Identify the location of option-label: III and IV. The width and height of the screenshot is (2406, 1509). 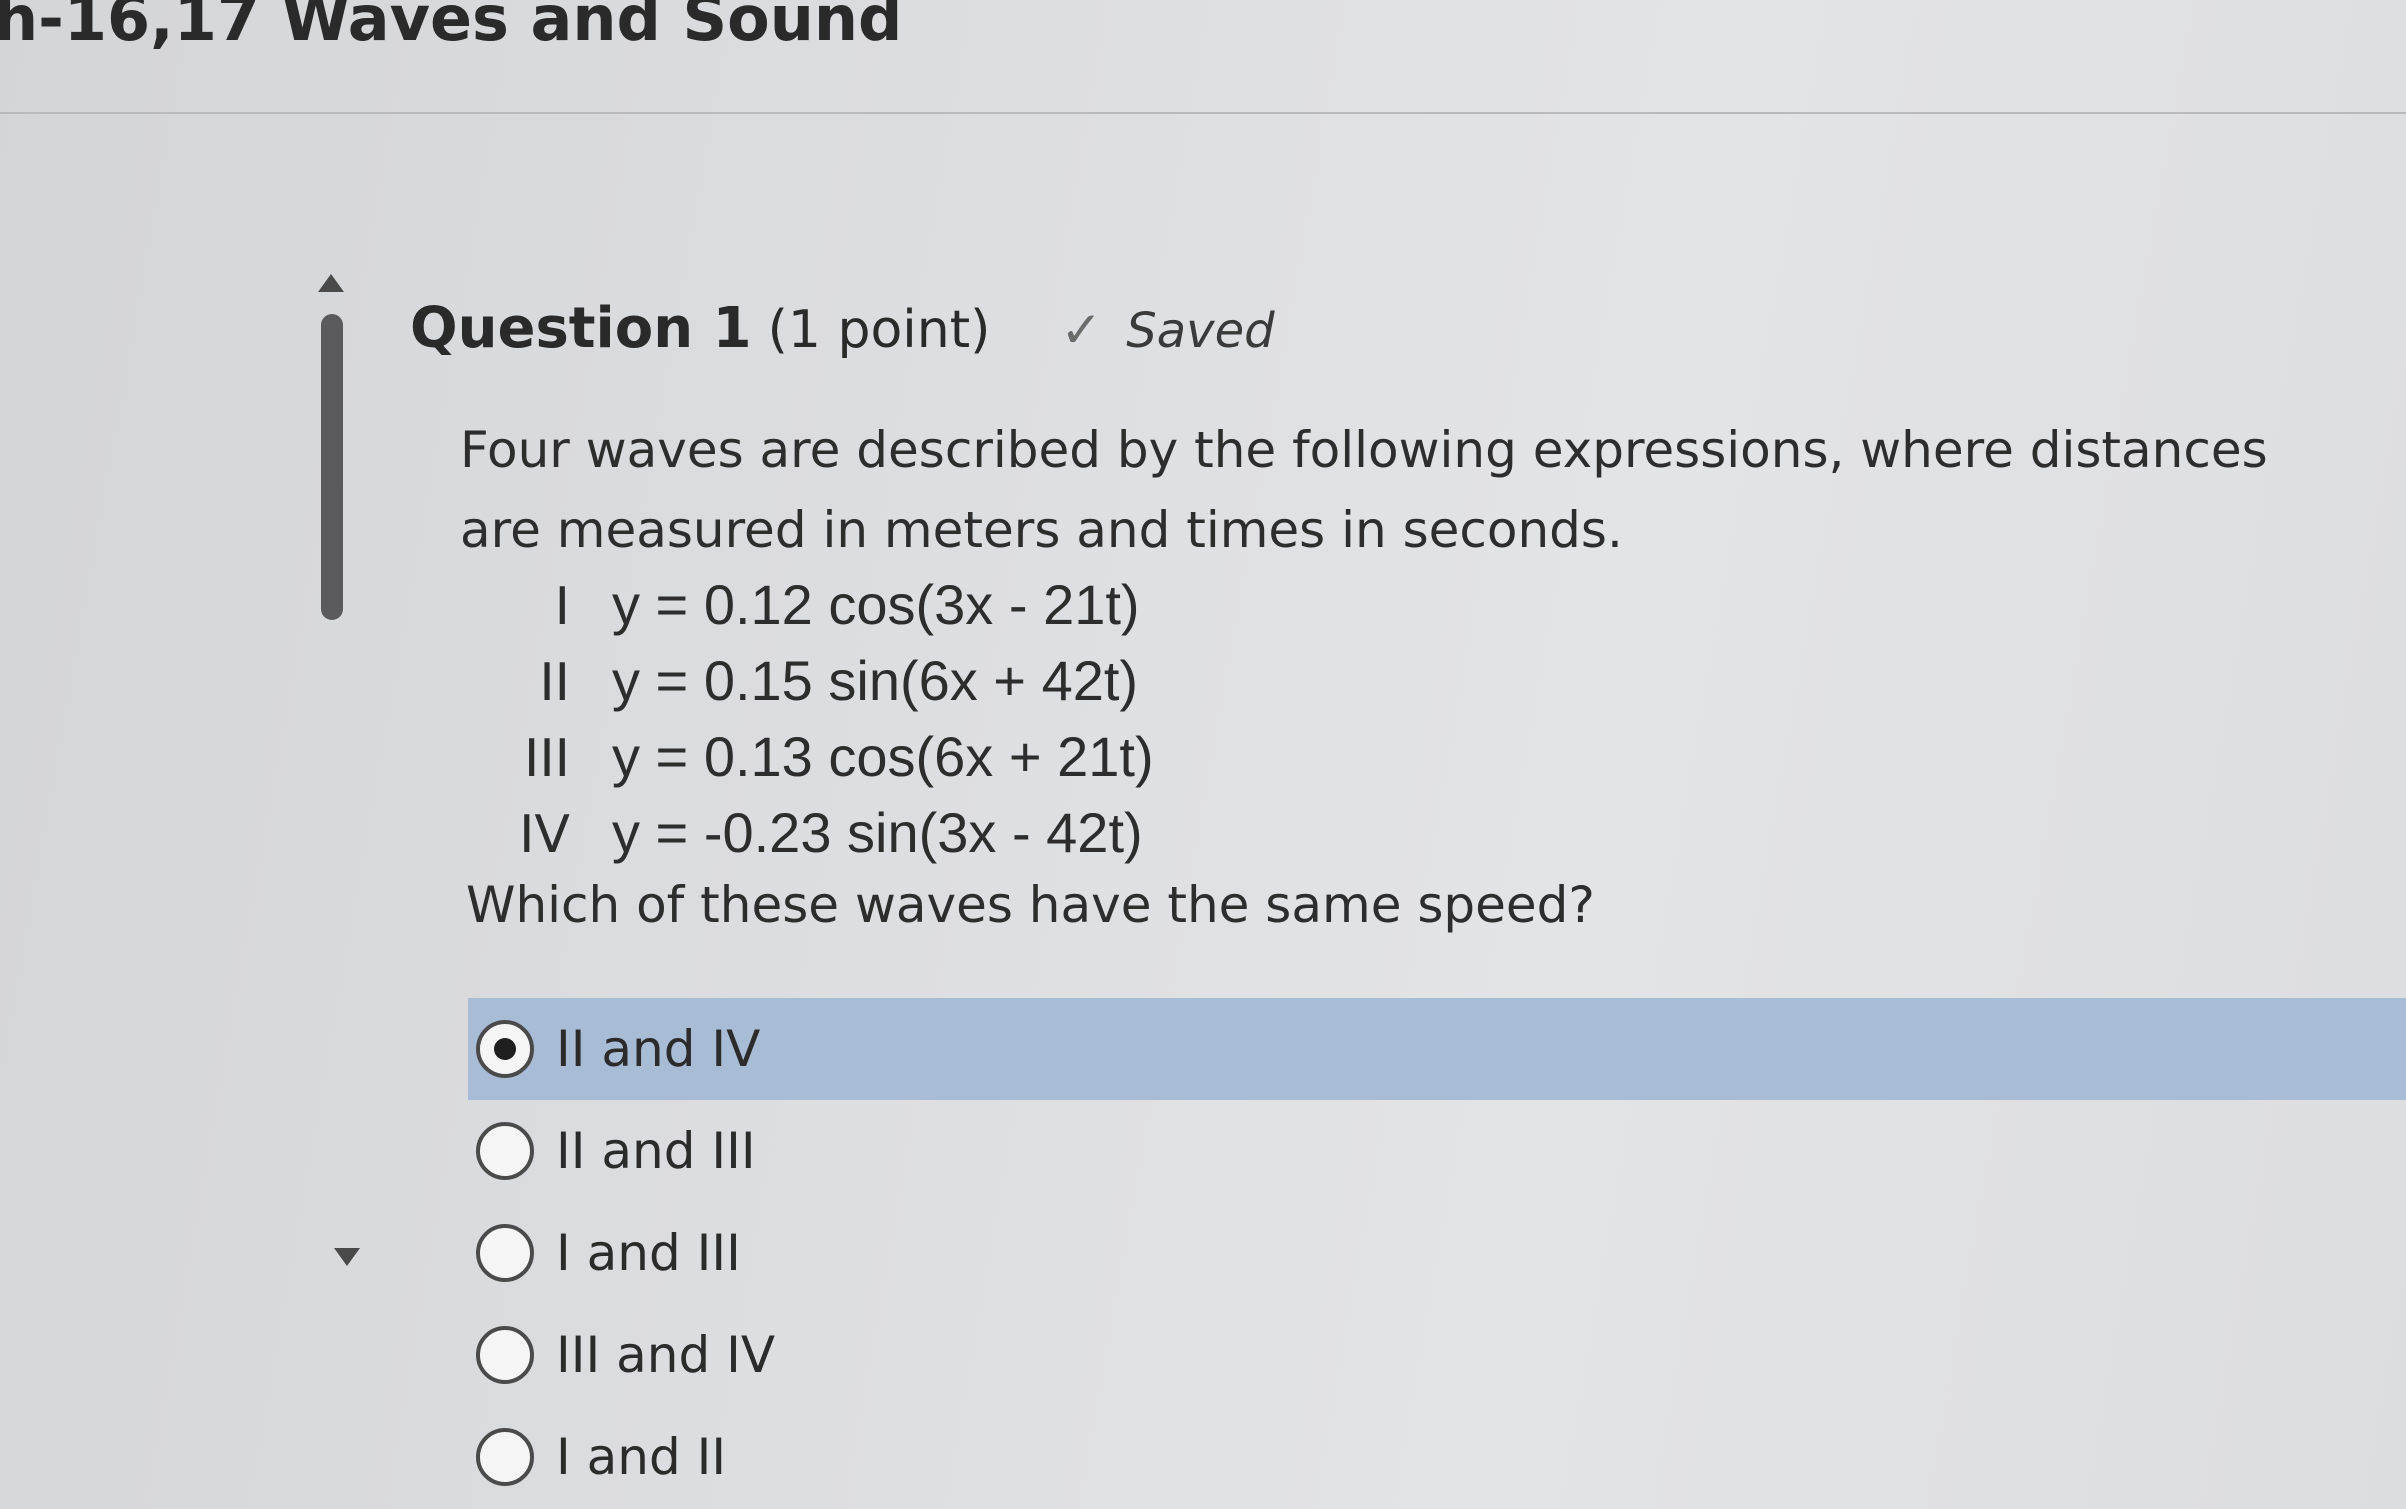
(665, 1355).